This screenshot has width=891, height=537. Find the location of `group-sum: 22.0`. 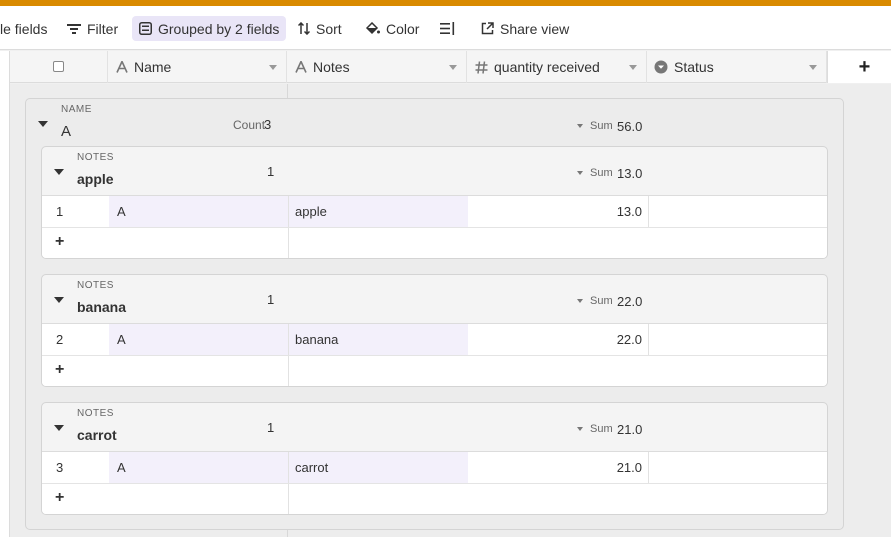

group-sum: 22.0 is located at coordinates (630, 301).